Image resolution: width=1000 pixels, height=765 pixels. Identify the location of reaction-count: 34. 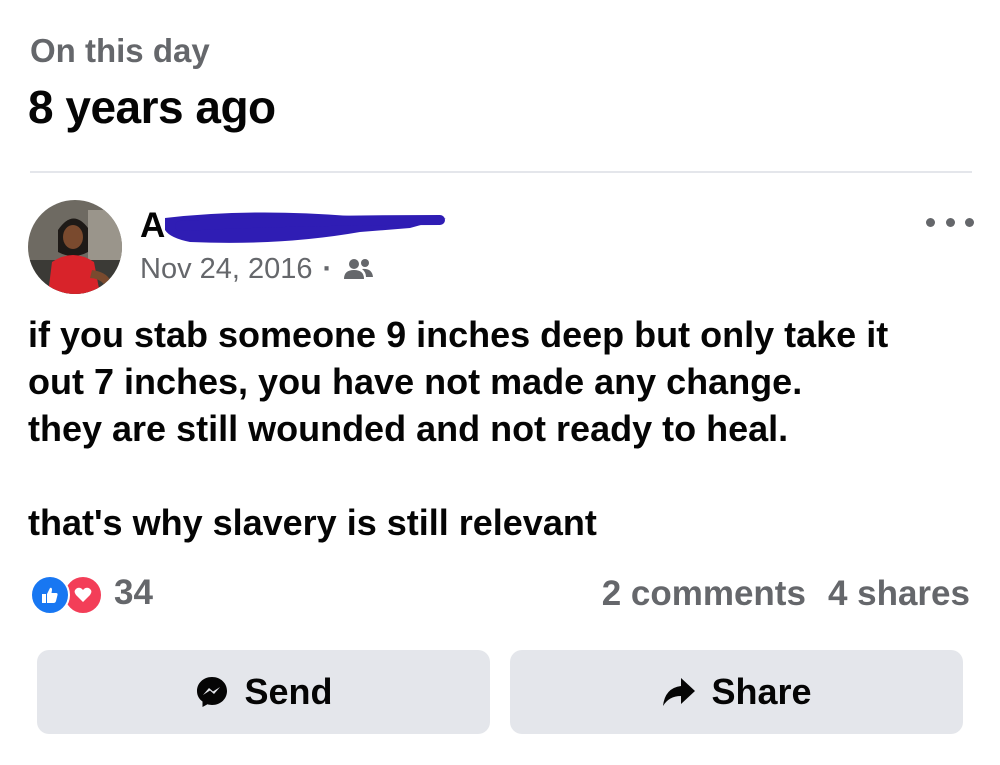
(133, 592).